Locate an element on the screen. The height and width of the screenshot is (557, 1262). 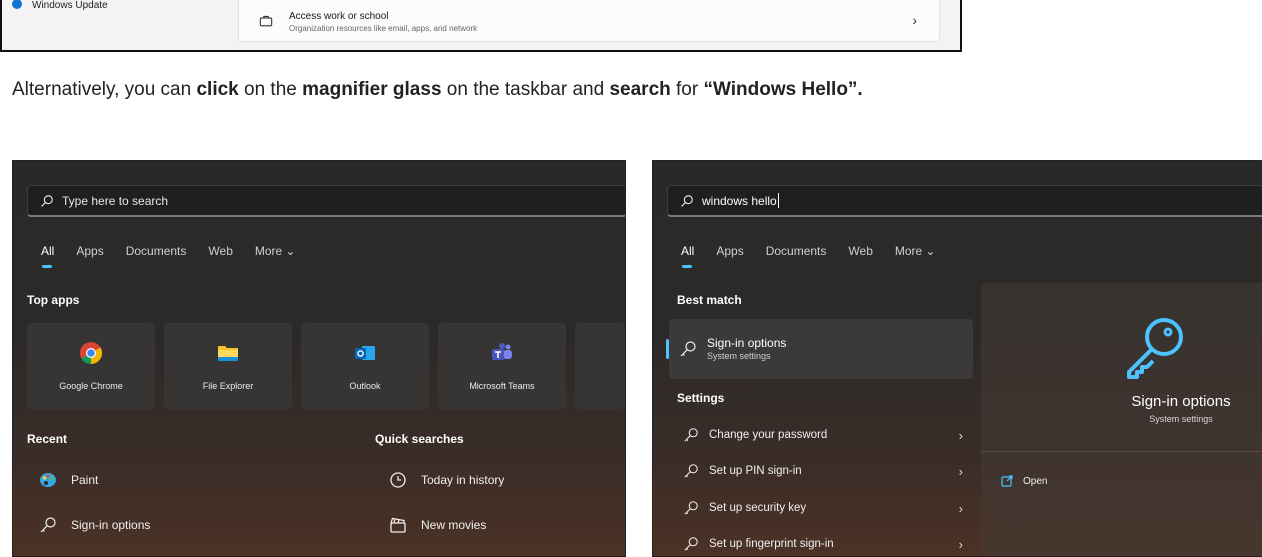
setting-fingerprint-sign-in: Set up fingerprint sign-in › is located at coordinates (823, 544).